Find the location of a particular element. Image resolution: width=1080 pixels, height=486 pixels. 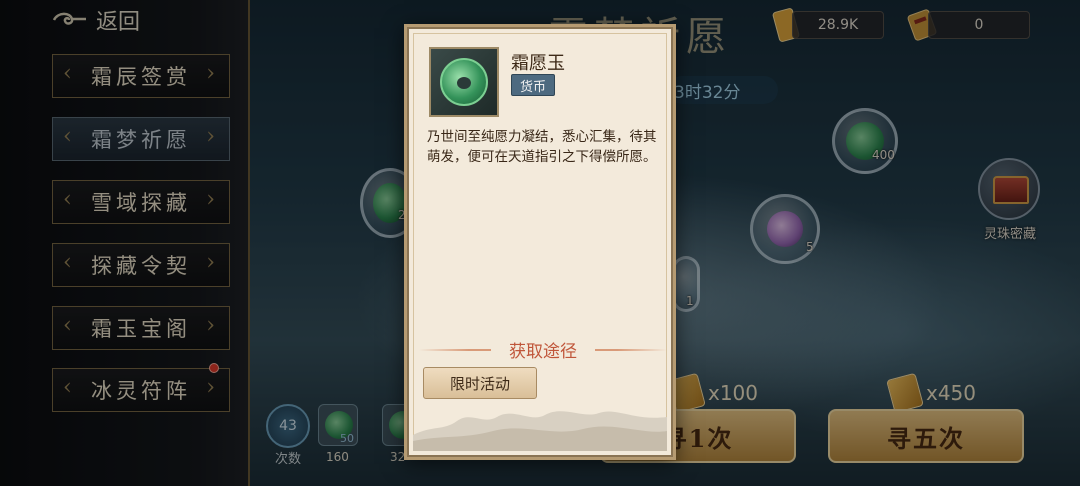

menu-item-frost-wish: 霜梦祈愿 is located at coordinates (141, 139).